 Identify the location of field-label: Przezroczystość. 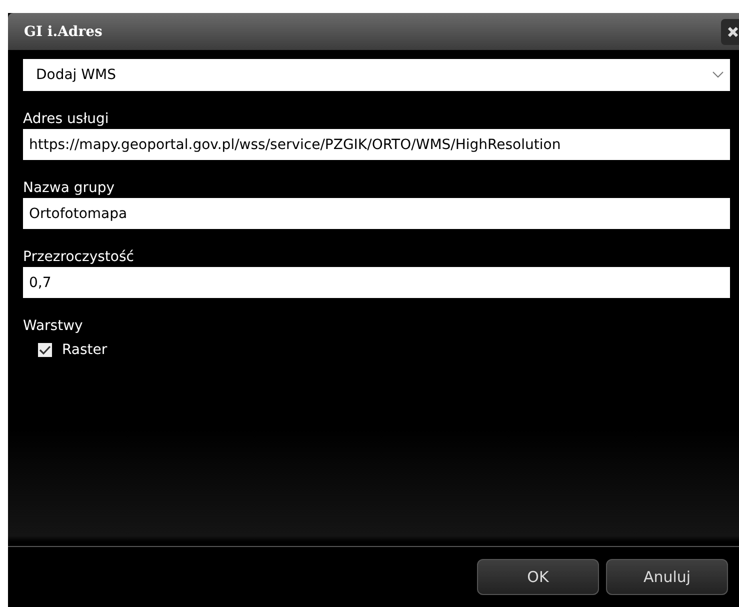
(79, 258).